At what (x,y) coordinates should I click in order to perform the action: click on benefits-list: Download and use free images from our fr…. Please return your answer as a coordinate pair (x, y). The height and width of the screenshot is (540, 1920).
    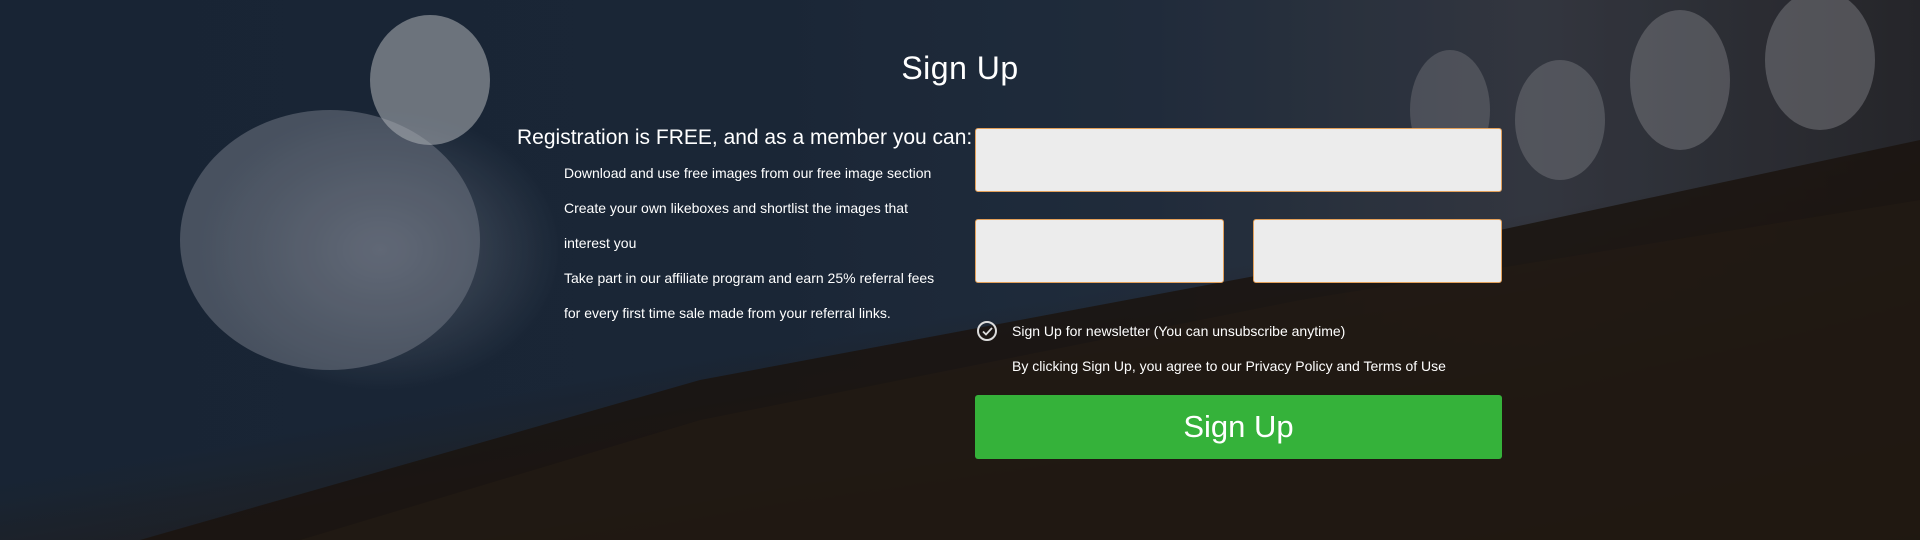
    Looking at the image, I should click on (732, 243).